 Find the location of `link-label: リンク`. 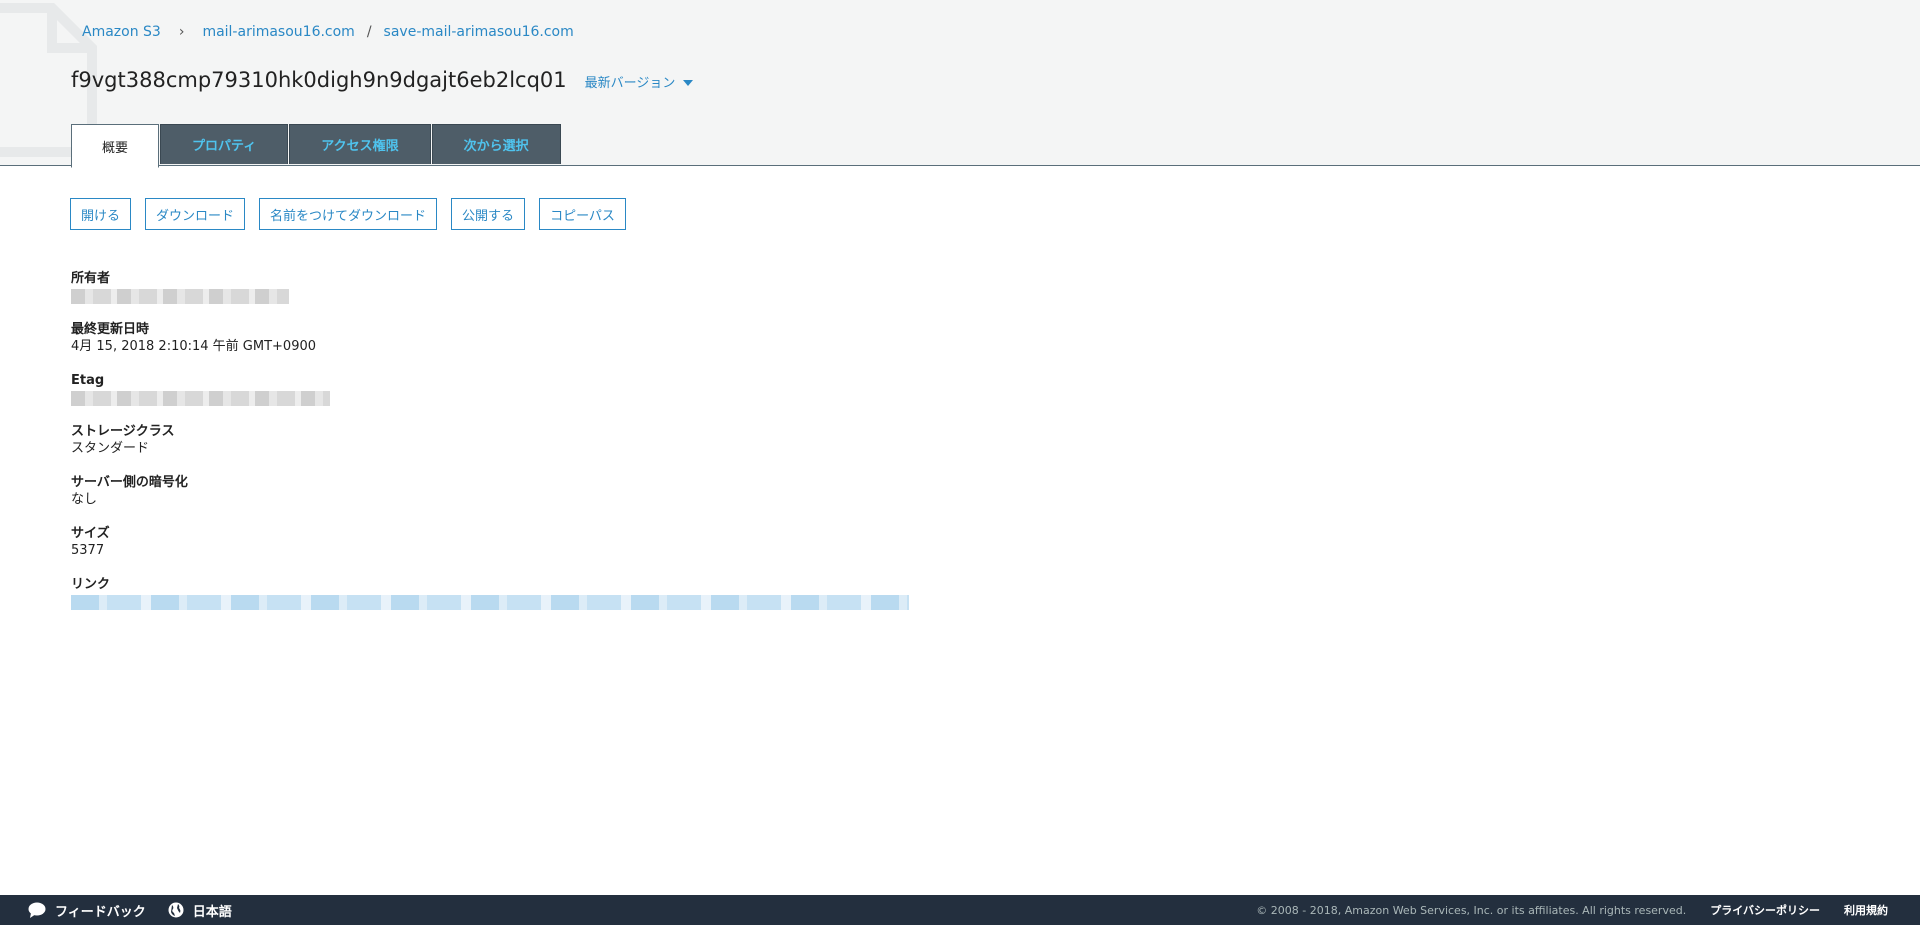

link-label: リンク is located at coordinates (91, 584).